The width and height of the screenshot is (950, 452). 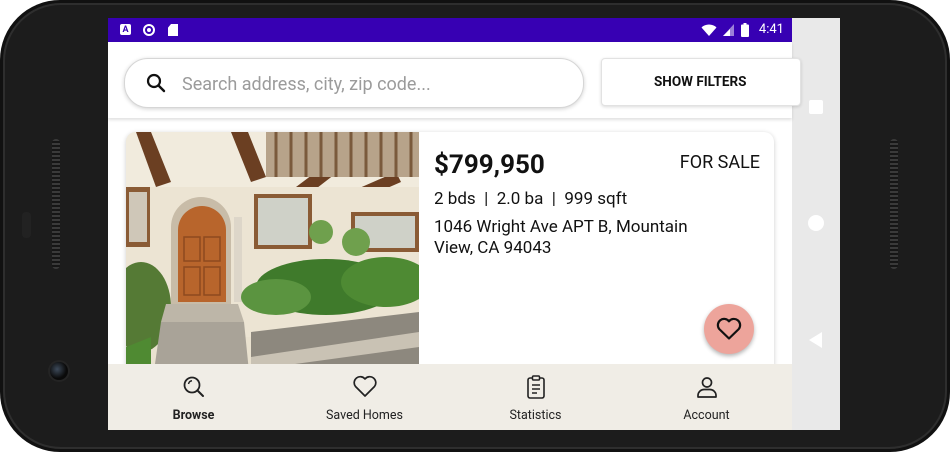 I want to click on back-button, so click(x=815, y=340).